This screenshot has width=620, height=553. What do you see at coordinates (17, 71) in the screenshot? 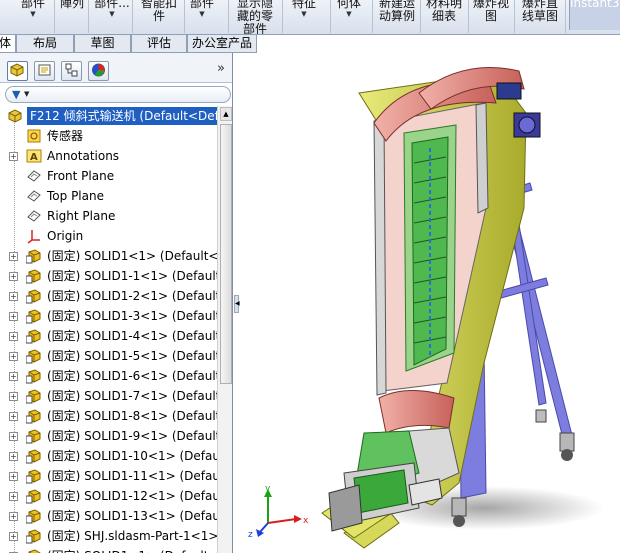
I see `feature-manager-tab-icon` at bounding box center [17, 71].